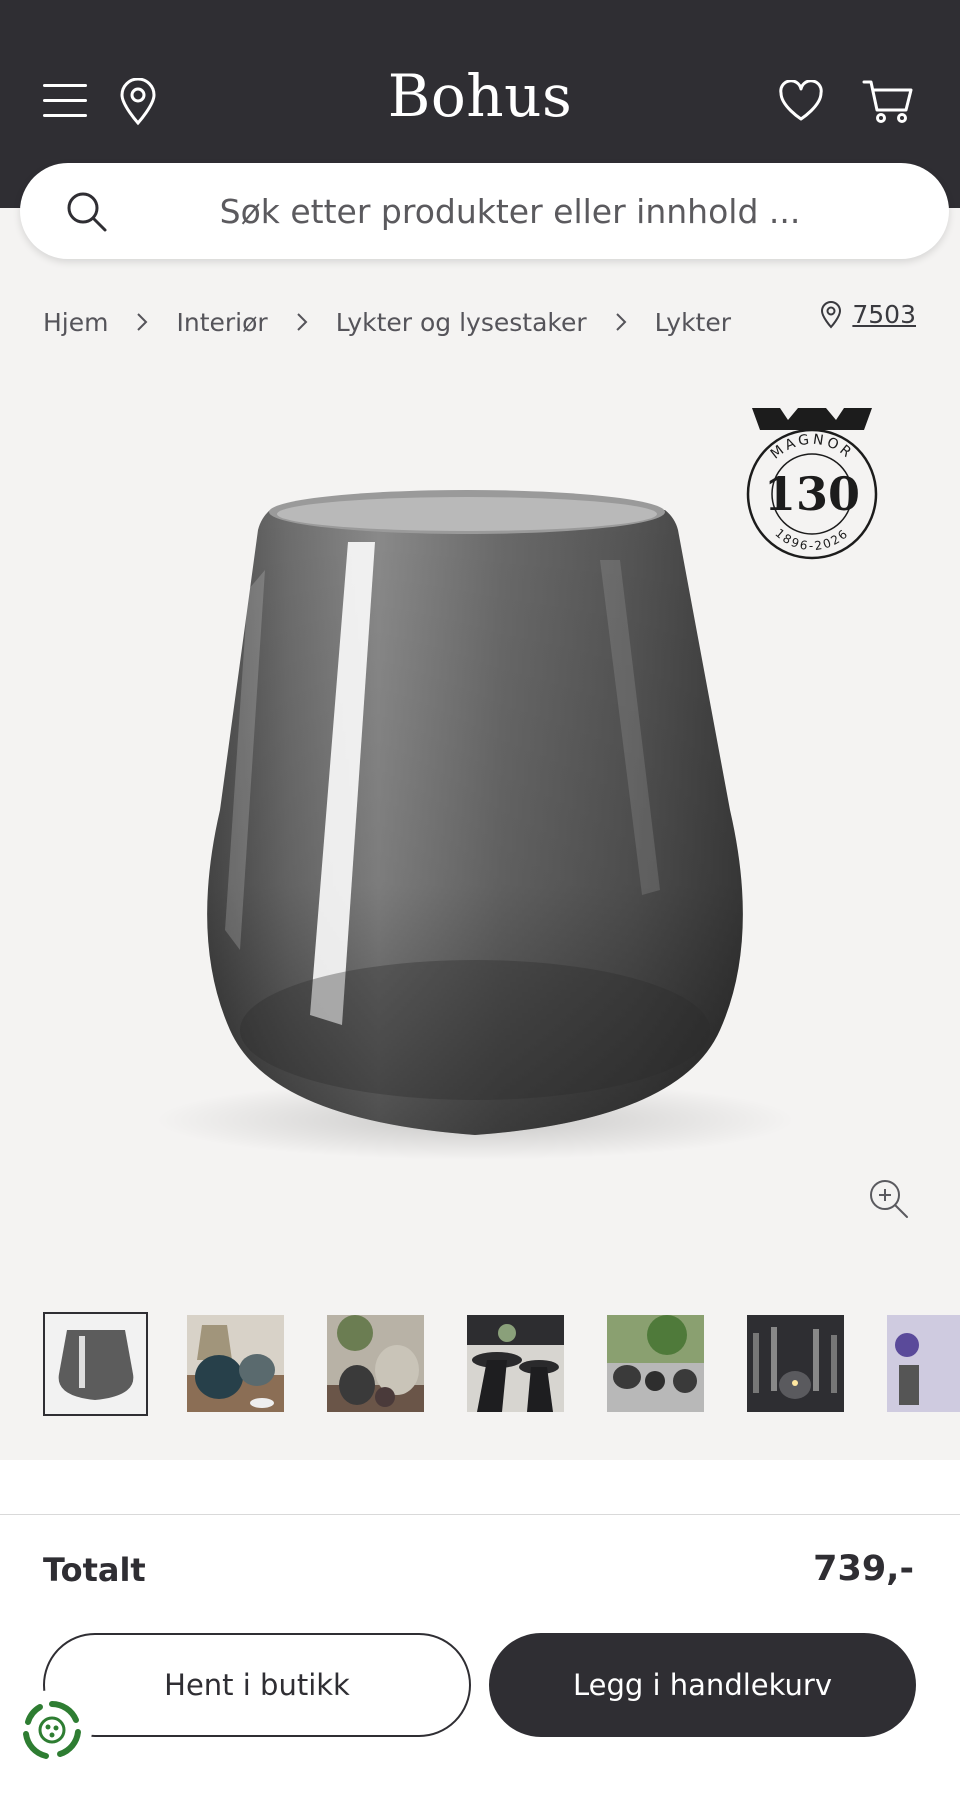 The width and height of the screenshot is (960, 1793). Describe the element at coordinates (510, 211) in the screenshot. I see `search-input` at that location.